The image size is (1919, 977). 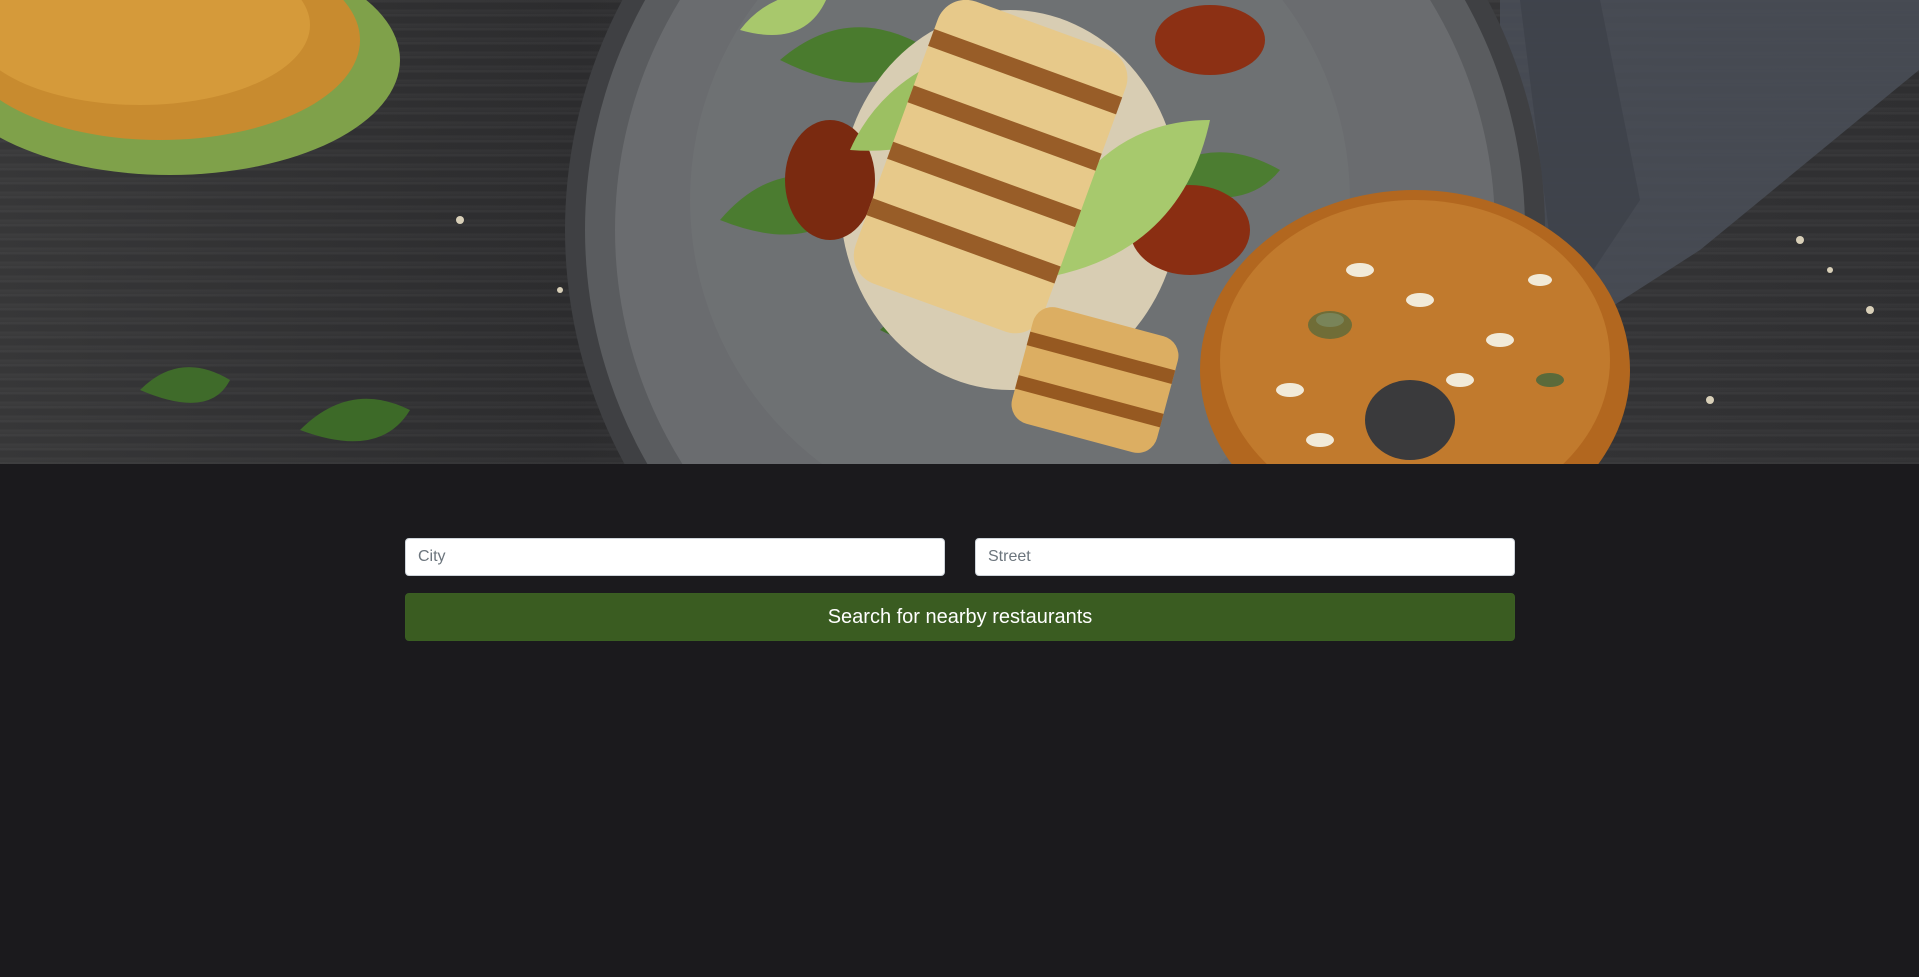 What do you see at coordinates (1245, 557) in the screenshot?
I see `street-input` at bounding box center [1245, 557].